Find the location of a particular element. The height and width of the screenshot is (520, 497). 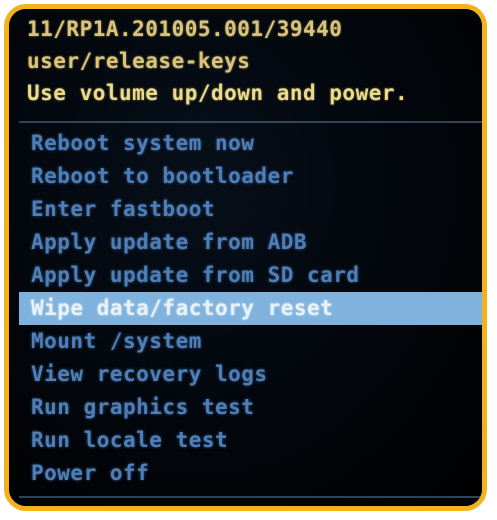

top-divider is located at coordinates (250, 122).